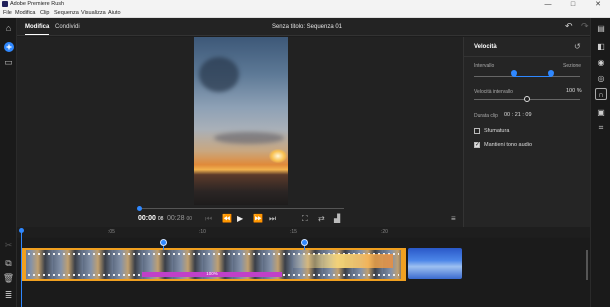 The width and height of the screenshot is (610, 307). Describe the element at coordinates (241, 121) in the screenshot. I see `video-preview` at that location.